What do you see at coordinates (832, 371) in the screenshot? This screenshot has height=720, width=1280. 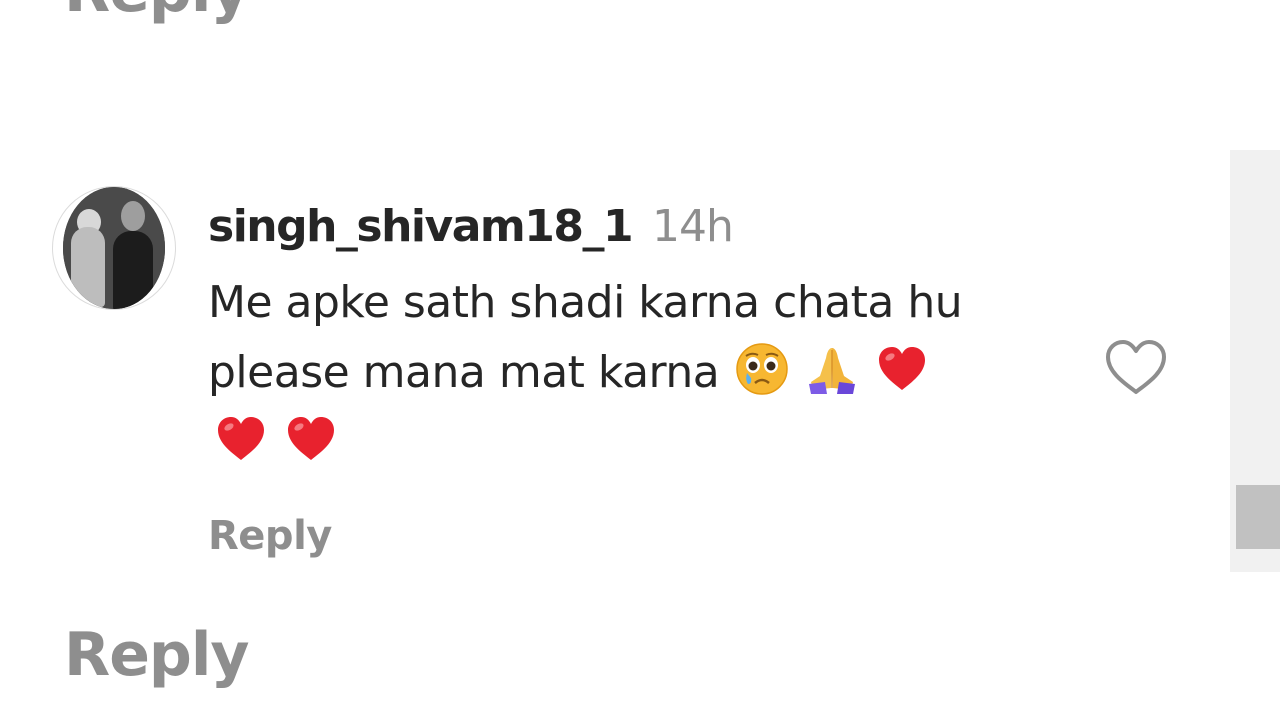 I see `praying-hands-emoji` at bounding box center [832, 371].